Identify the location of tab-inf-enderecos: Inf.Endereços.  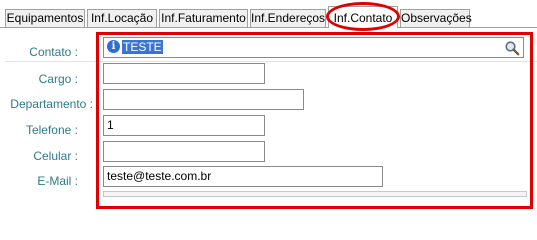
(288, 18).